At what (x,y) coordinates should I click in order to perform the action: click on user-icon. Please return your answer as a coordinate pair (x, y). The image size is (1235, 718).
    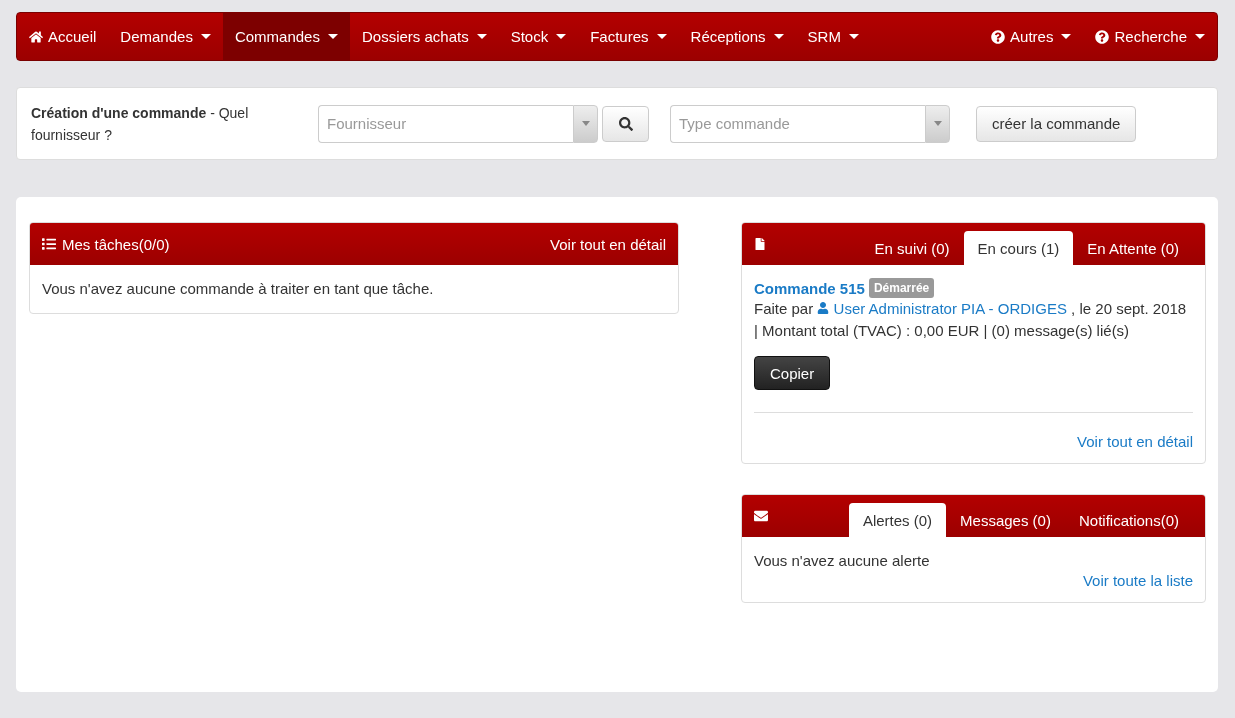
    Looking at the image, I should click on (823, 308).